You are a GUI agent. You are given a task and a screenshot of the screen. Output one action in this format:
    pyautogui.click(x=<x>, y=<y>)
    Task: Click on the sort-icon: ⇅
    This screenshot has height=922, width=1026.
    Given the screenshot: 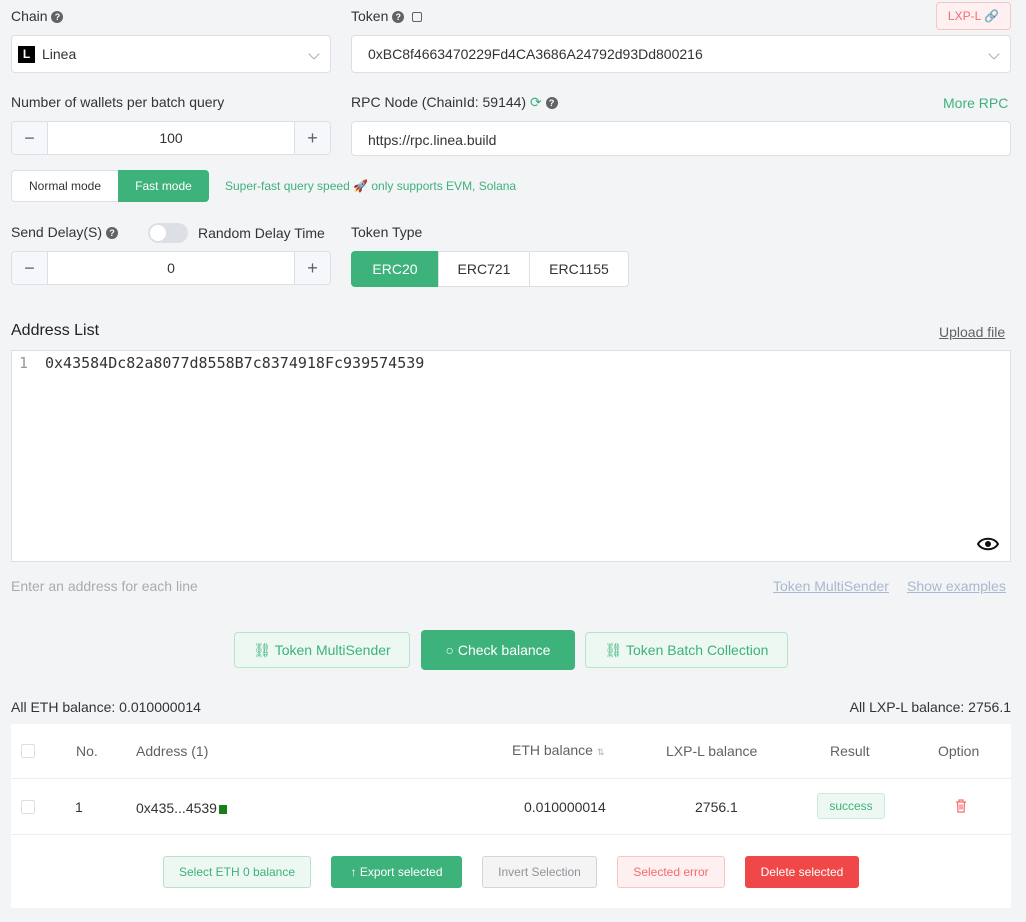 What is the action you would take?
    pyautogui.click(x=601, y=752)
    